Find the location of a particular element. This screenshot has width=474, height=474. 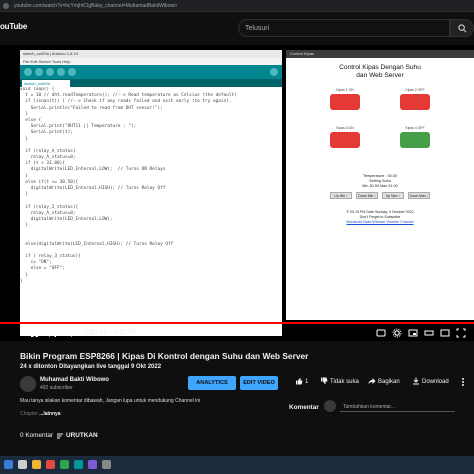

fullscreen-icon is located at coordinates (461, 333).